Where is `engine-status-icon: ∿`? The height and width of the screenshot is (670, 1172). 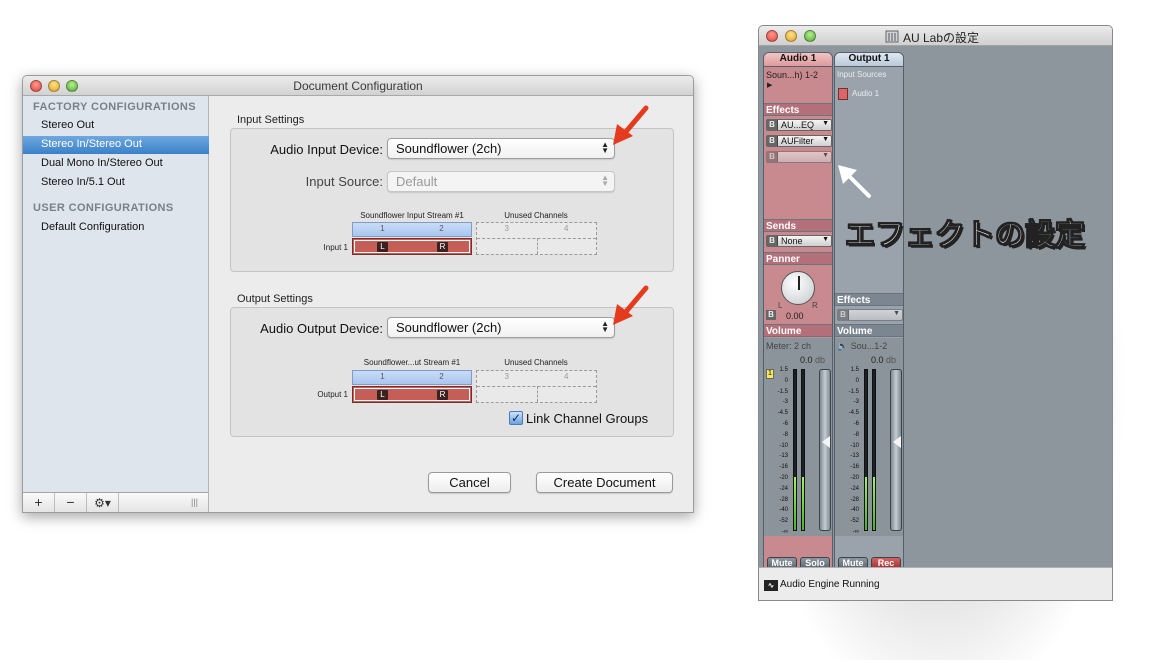
engine-status-icon: ∿ is located at coordinates (771, 585).